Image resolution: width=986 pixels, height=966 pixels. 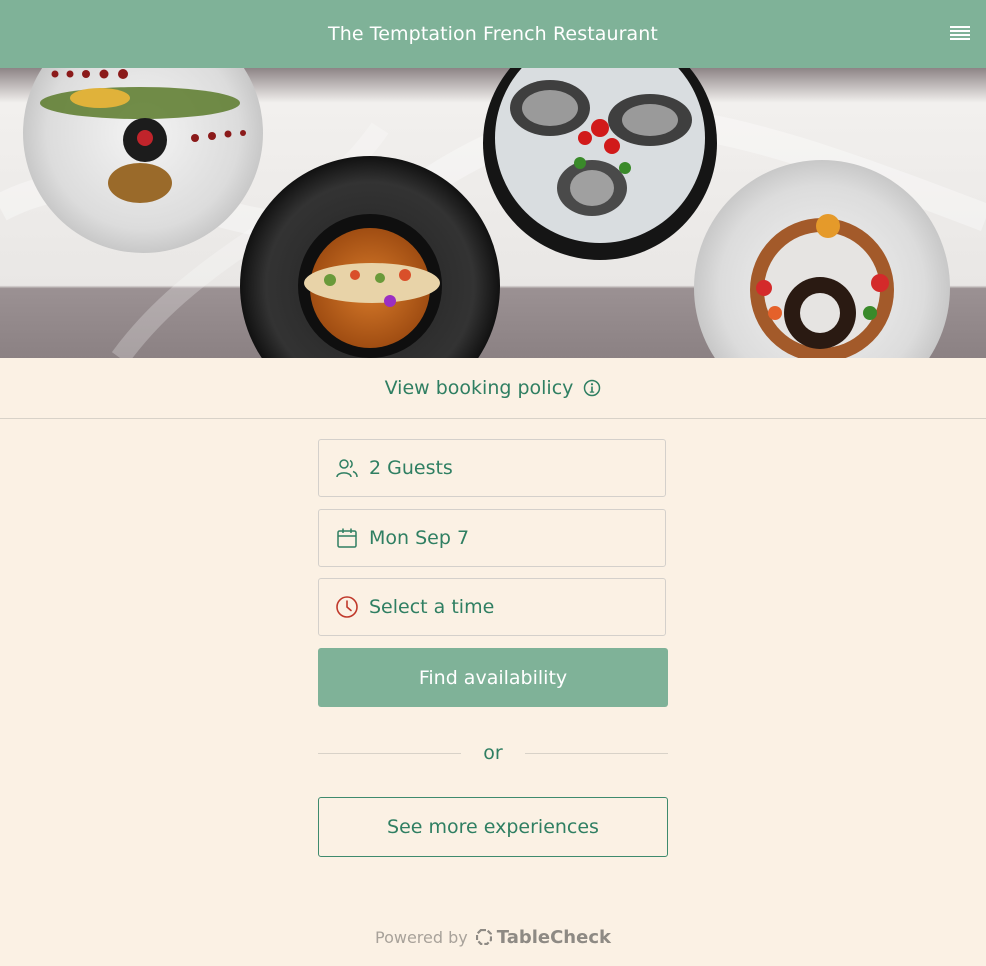 I want to click on app-header: The Temptation French Restaurant, so click(x=493, y=34).